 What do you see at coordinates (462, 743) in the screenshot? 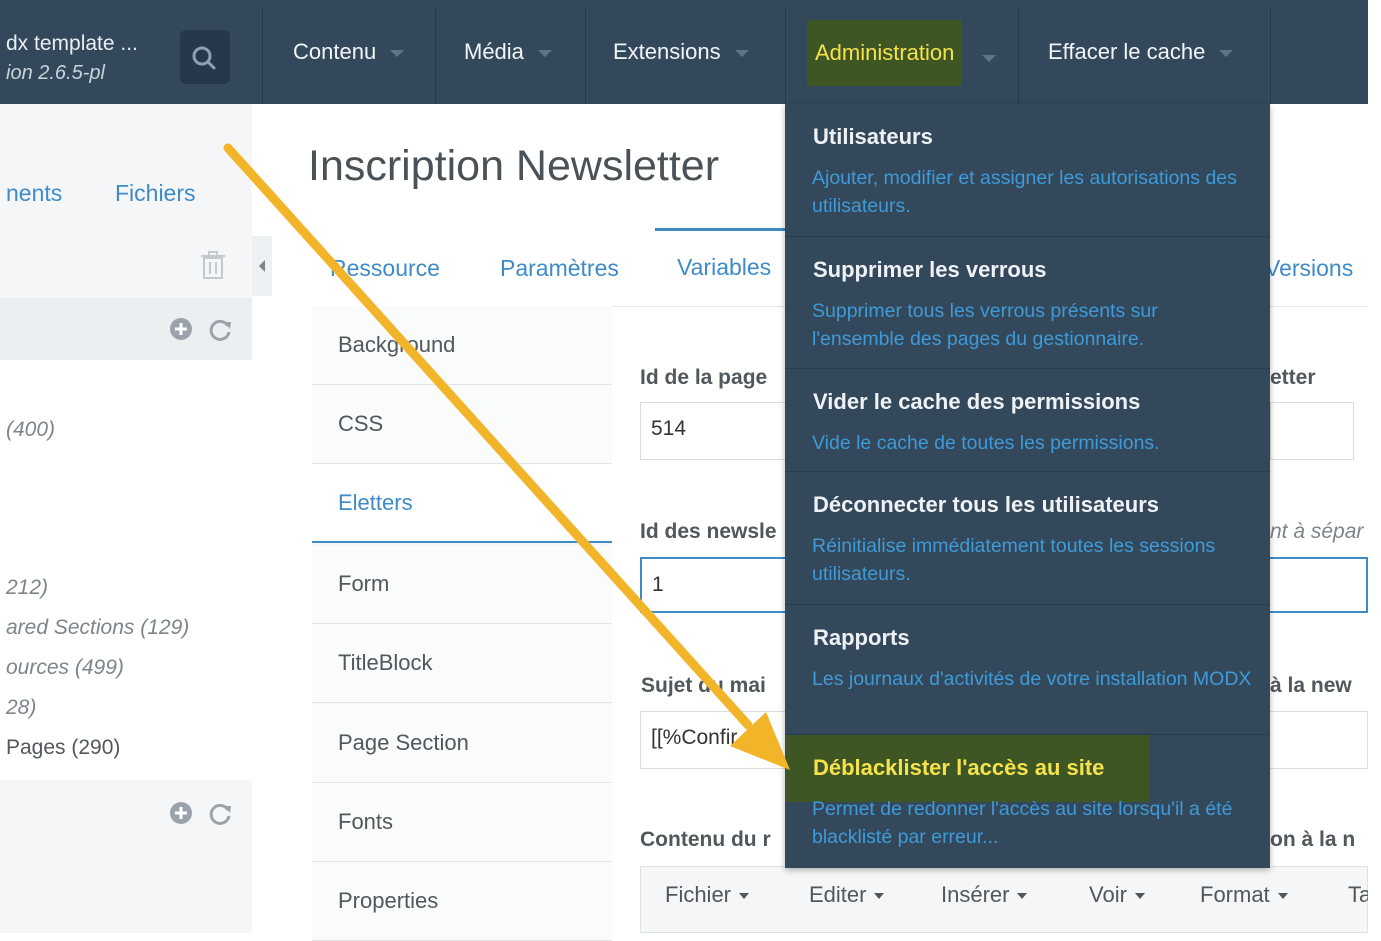
I see `vtab-page-section: Page Section` at bounding box center [462, 743].